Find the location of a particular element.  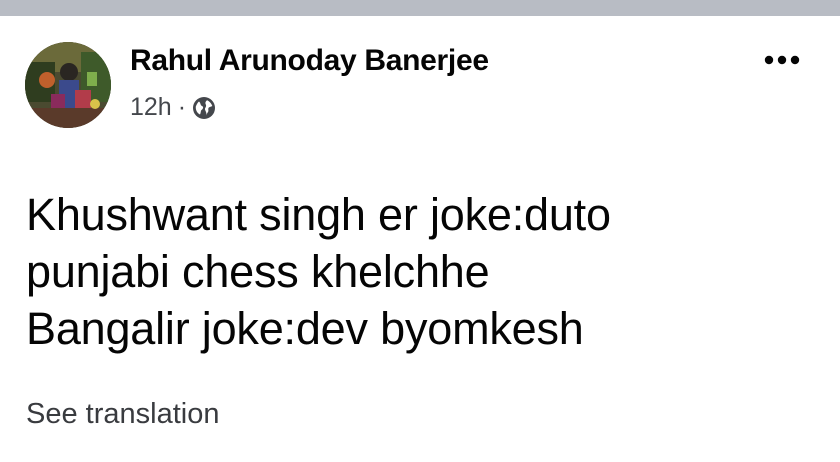

avatar is located at coordinates (68, 85).